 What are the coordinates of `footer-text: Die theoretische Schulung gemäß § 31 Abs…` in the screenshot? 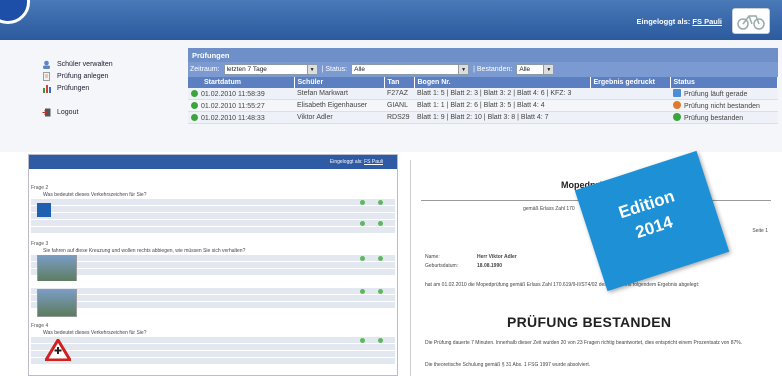 It's located at (508, 365).